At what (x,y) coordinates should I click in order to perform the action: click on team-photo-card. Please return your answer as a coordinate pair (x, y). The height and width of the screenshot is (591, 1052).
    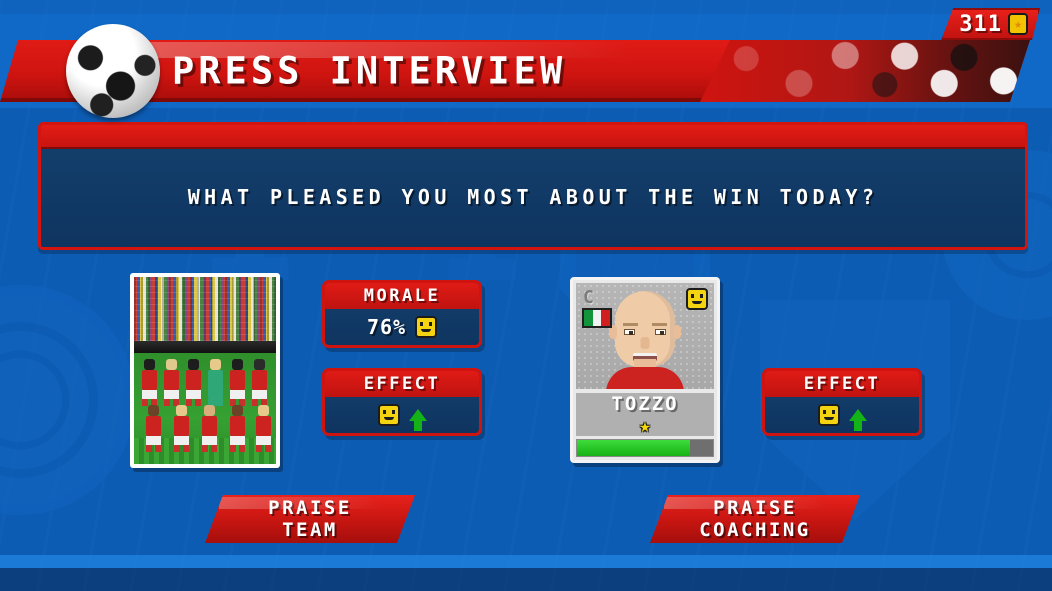
    Looking at the image, I should click on (205, 370).